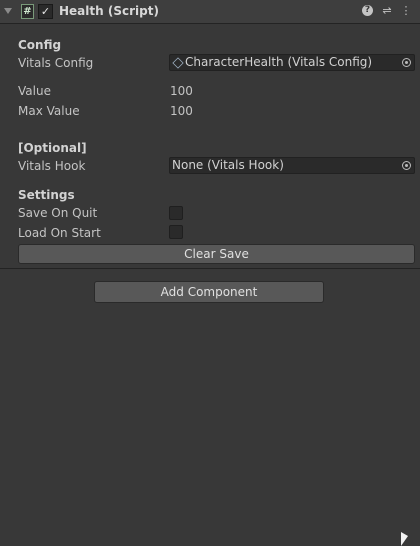 The width and height of the screenshot is (420, 546). Describe the element at coordinates (49, 111) in the screenshot. I see `max-value-label: Max Value` at that location.